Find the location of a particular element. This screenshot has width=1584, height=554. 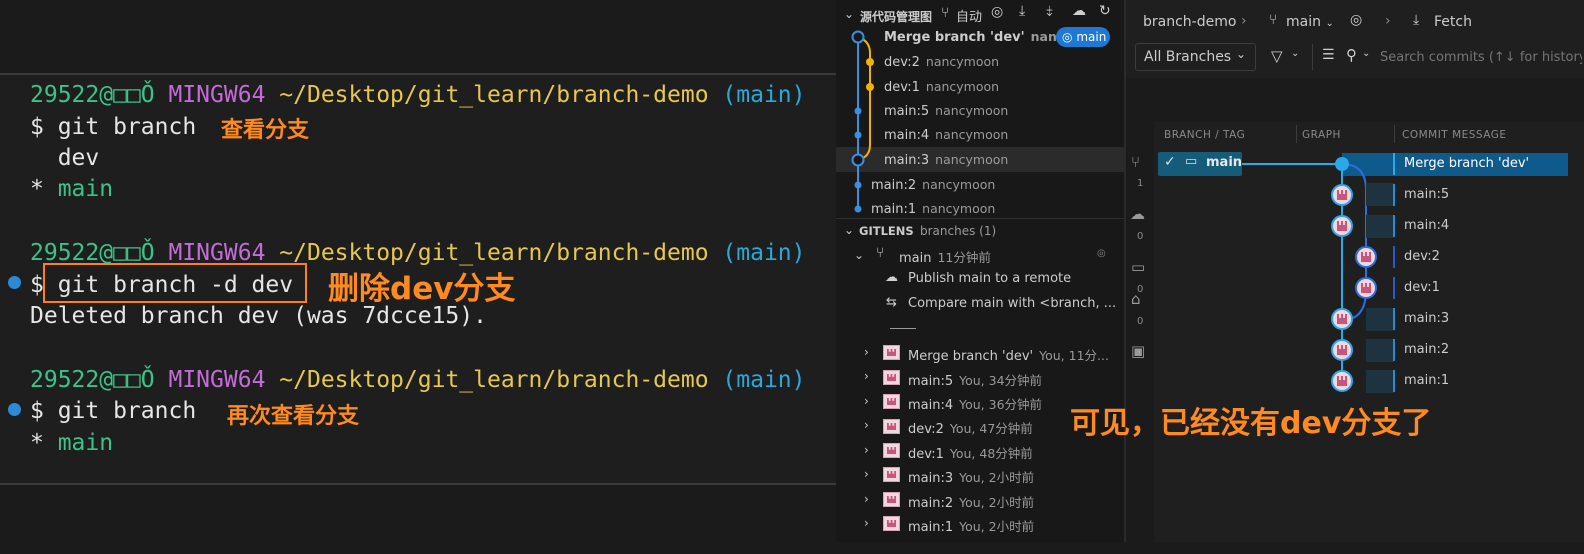

tag-icon: ⌂ is located at coordinates (1136, 299).